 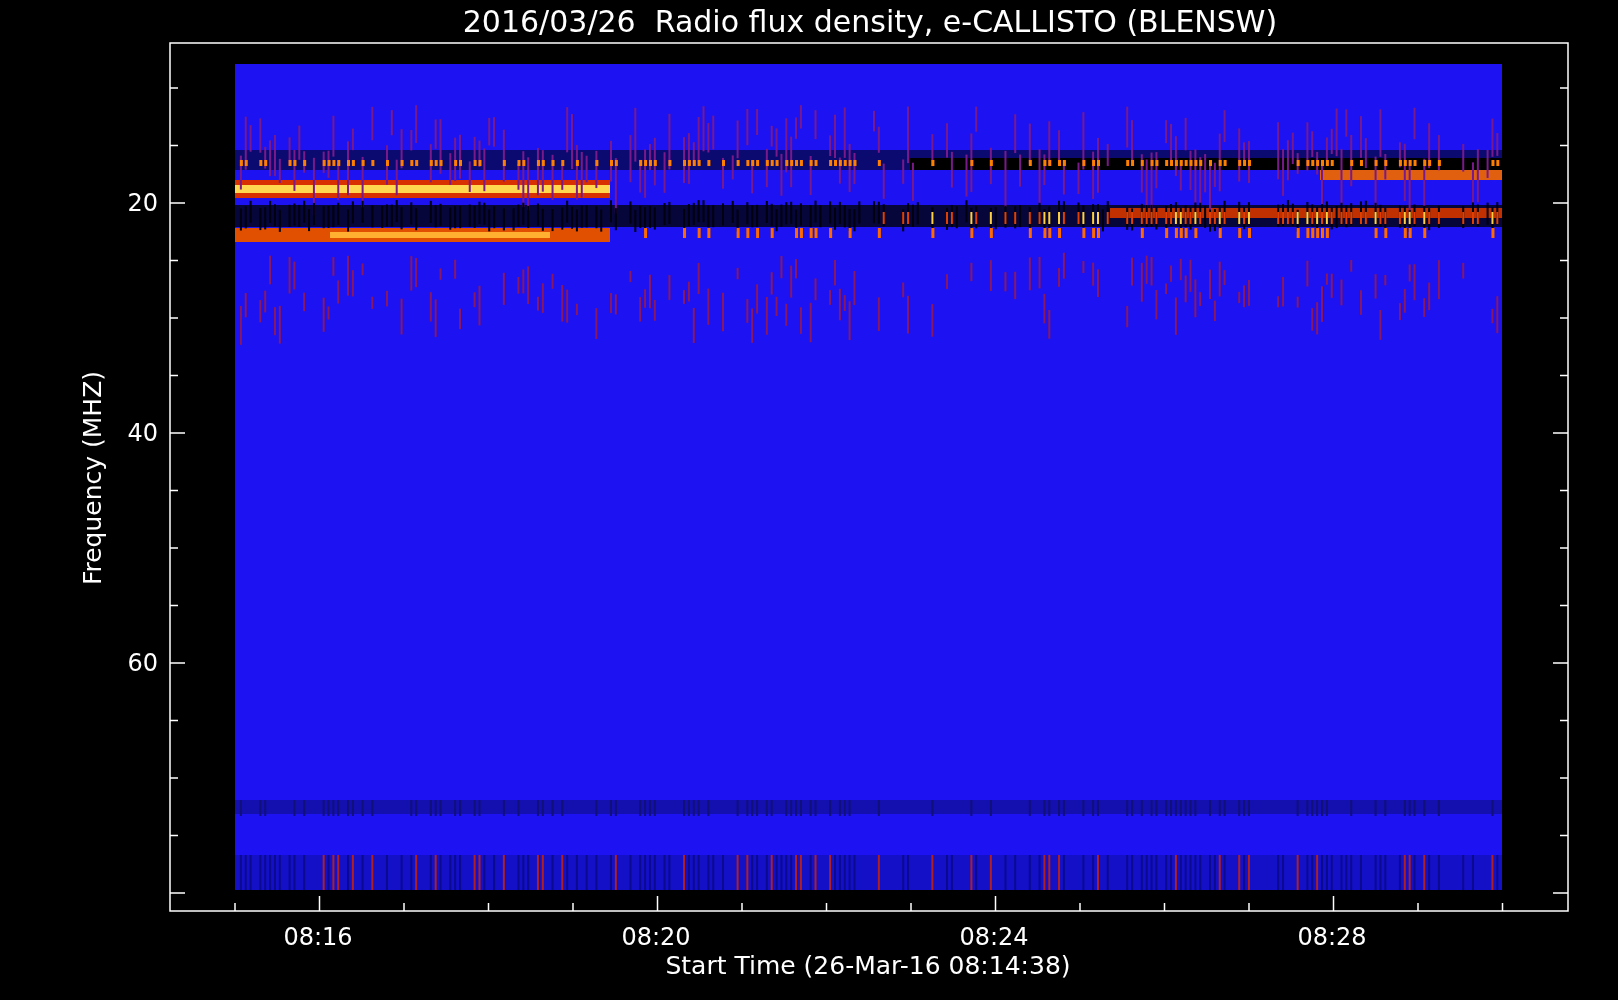 What do you see at coordinates (870, 21) in the screenshot?
I see `plot-title: 2016/03/26 Radio flux density, e-CALLISTO (BLENSW)` at bounding box center [870, 21].